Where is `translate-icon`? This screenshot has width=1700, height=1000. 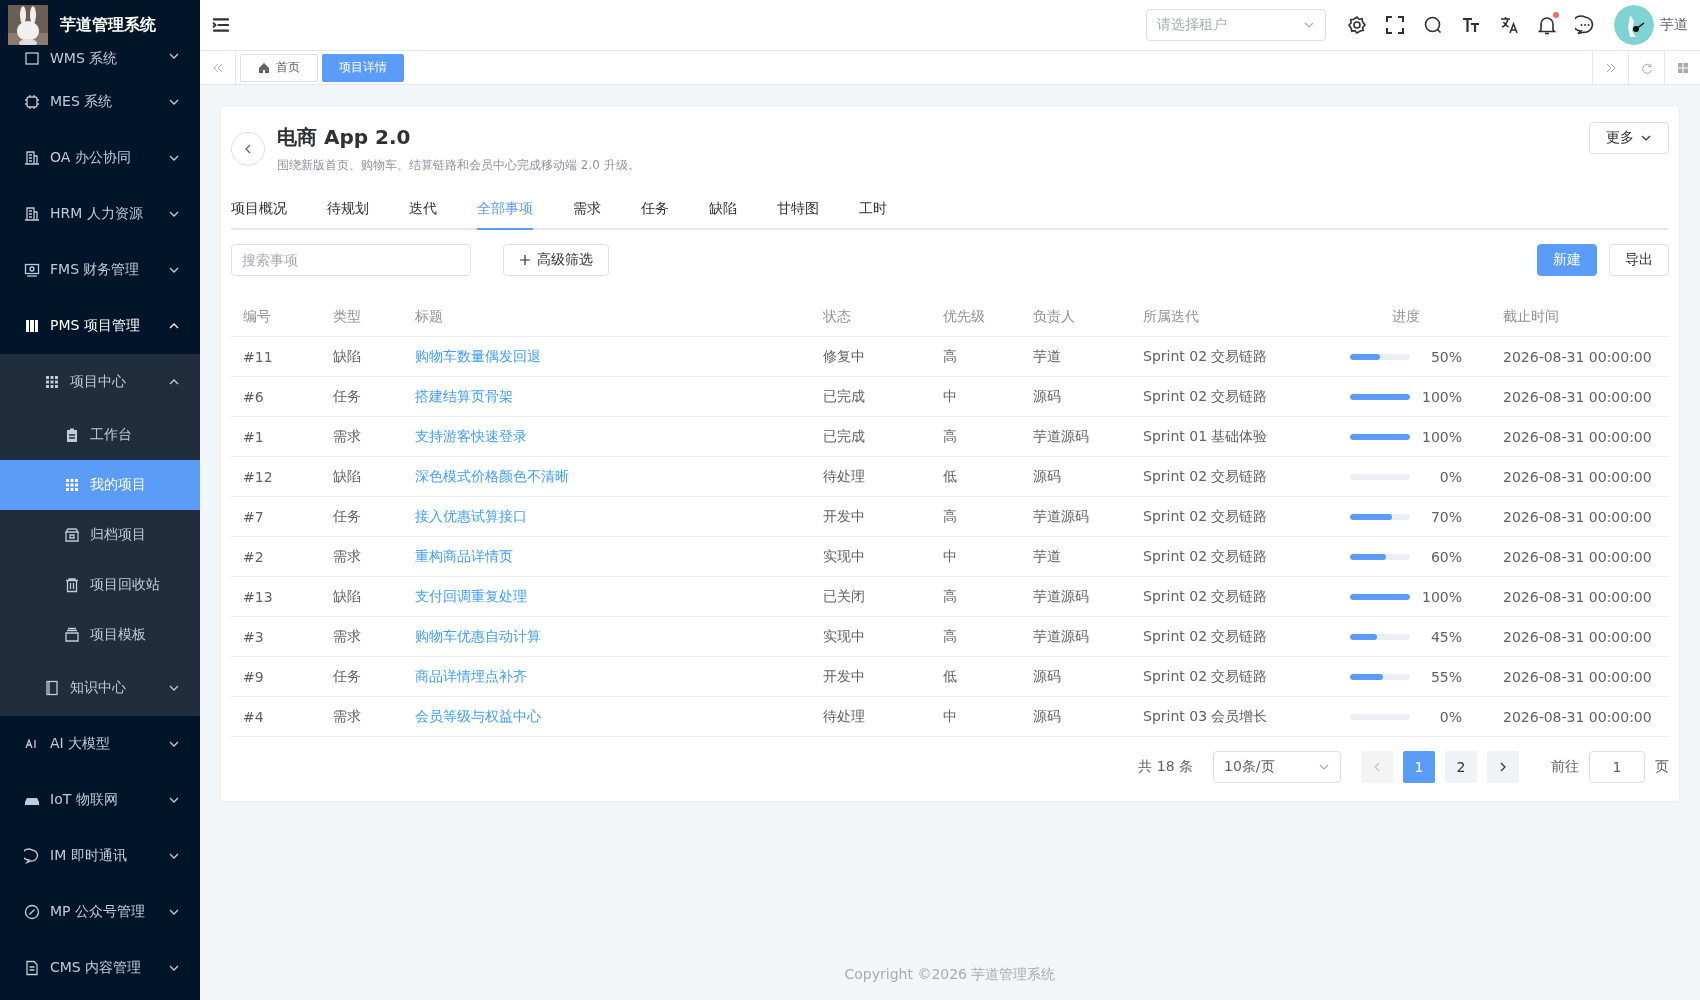
translate-icon is located at coordinates (1509, 25).